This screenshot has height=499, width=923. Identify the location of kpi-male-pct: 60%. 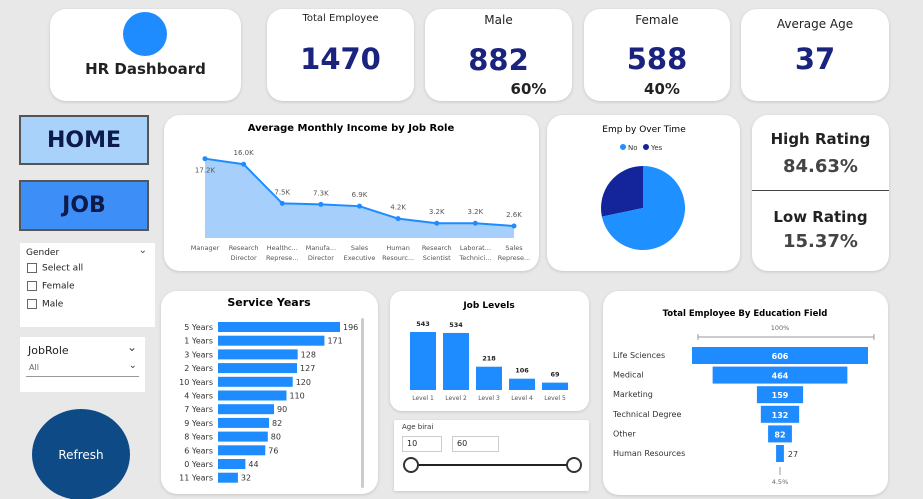
(528, 89).